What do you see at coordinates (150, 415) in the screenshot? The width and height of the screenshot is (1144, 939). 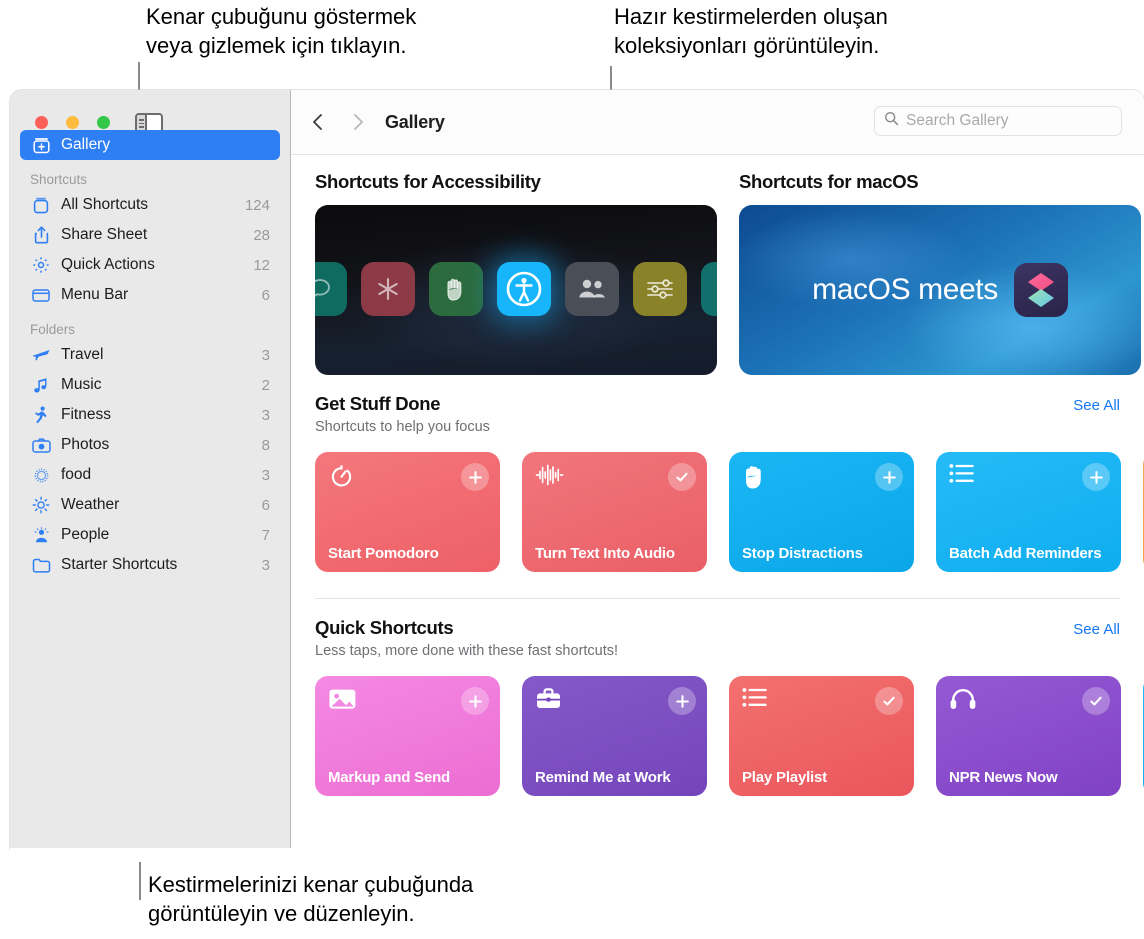 I see `sidebar-item-fitness: Fitness 3` at bounding box center [150, 415].